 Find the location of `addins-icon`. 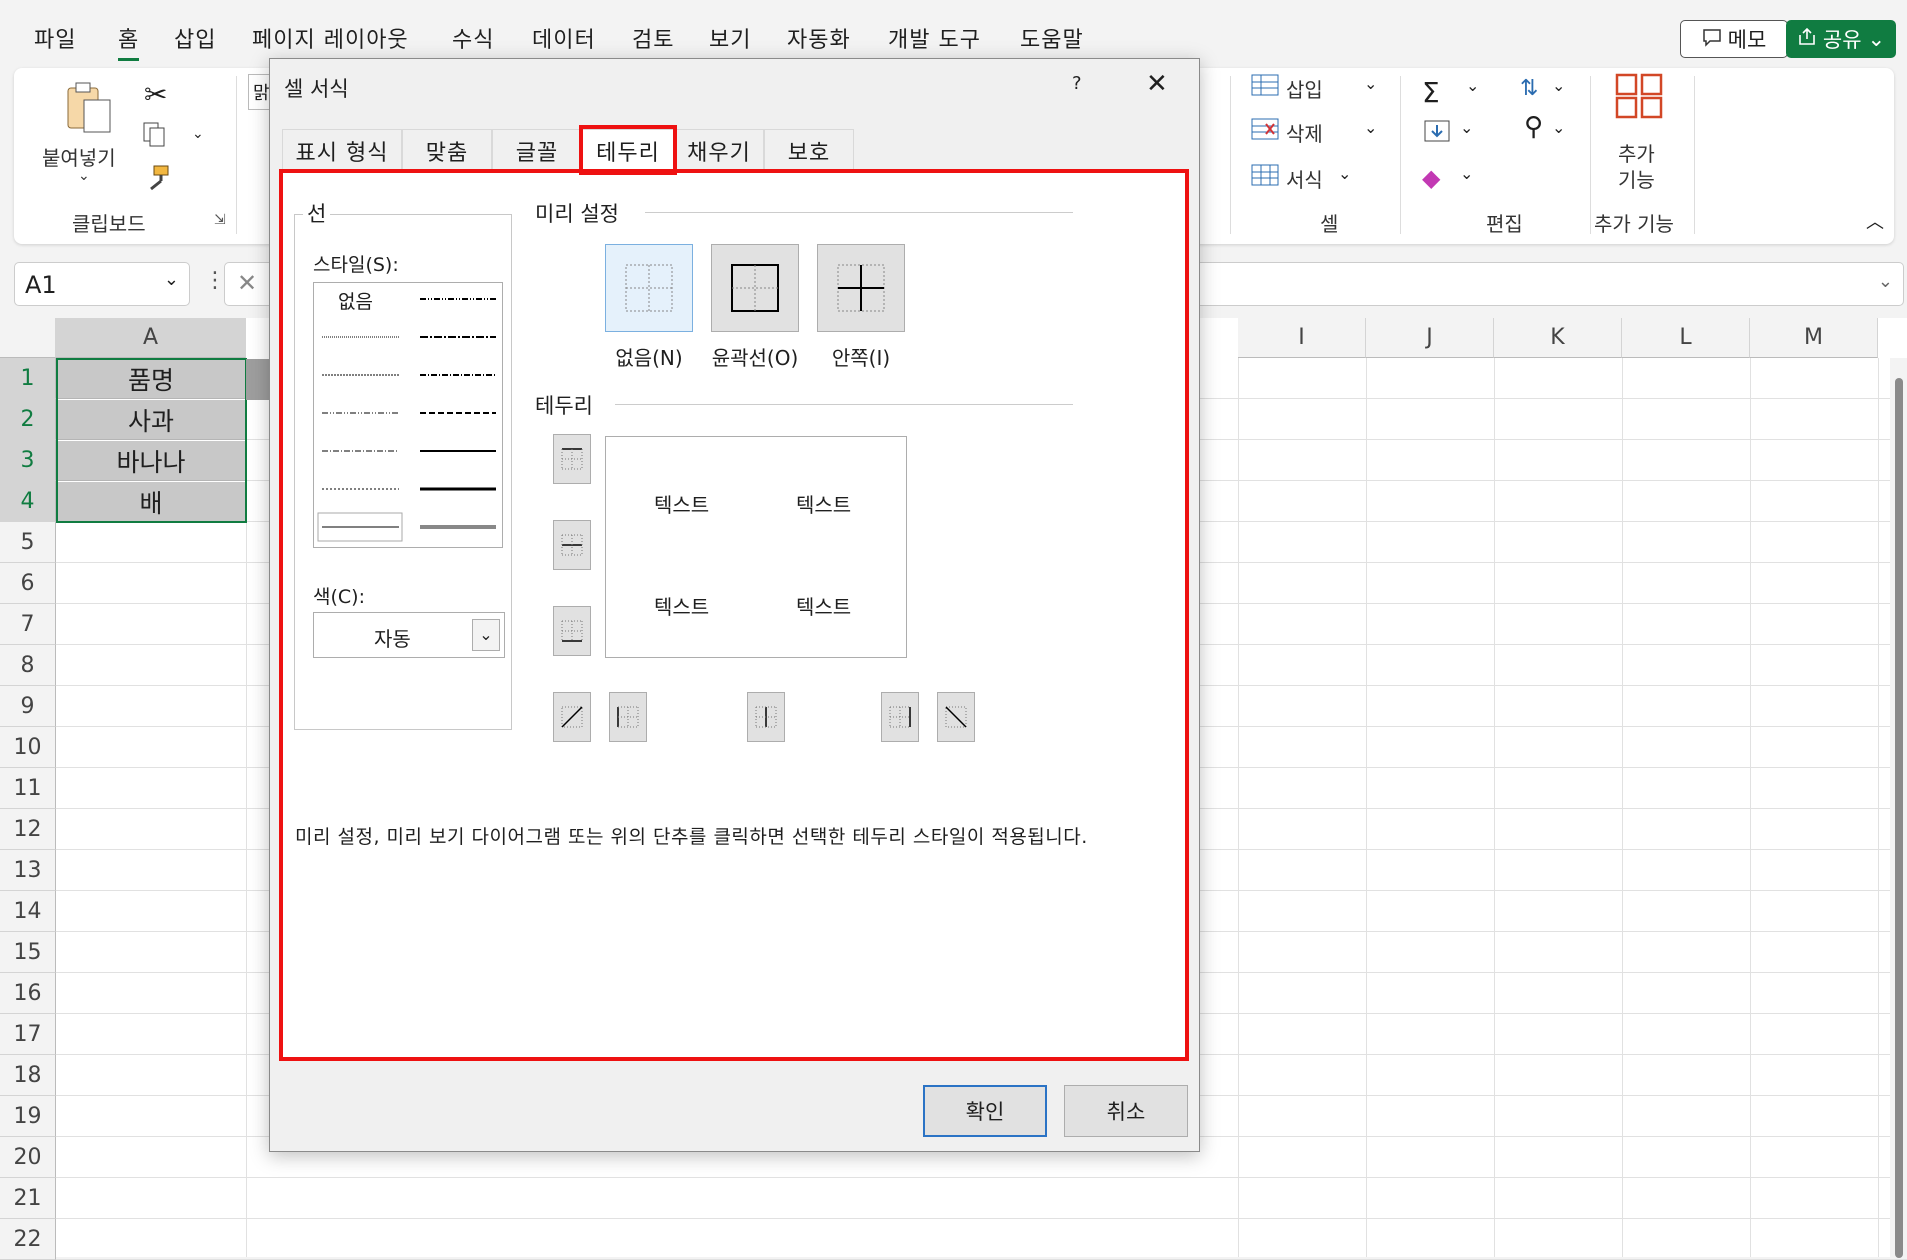

addins-icon is located at coordinates (1639, 98).